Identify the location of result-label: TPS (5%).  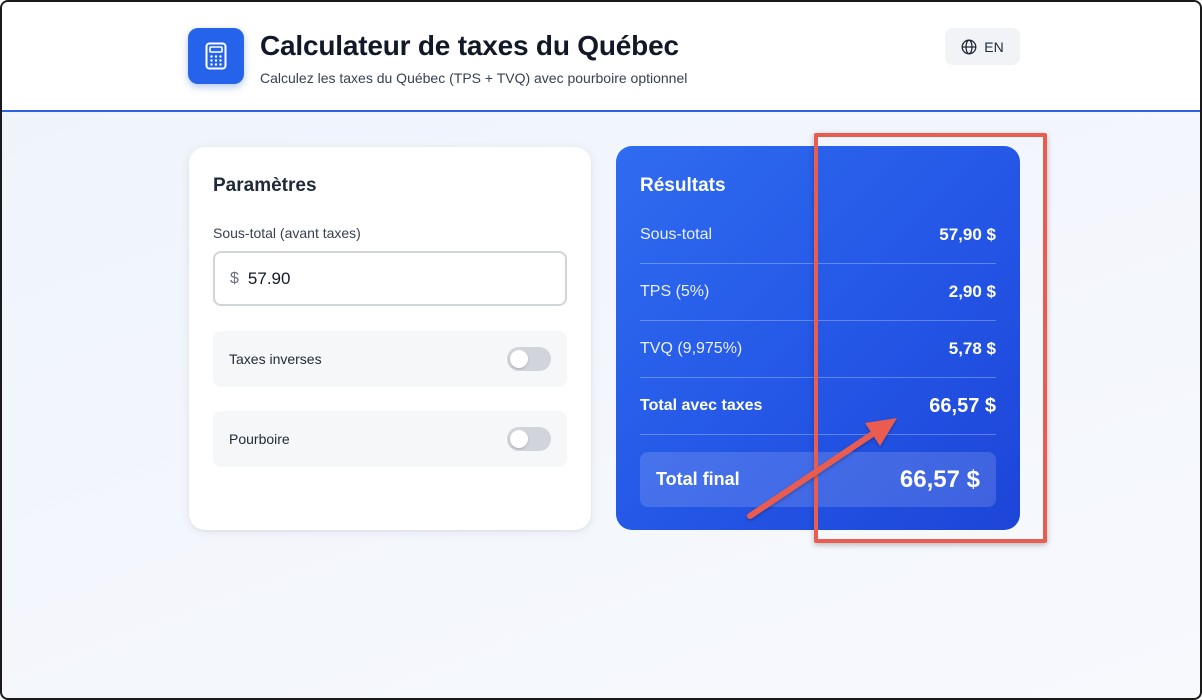
(675, 291).